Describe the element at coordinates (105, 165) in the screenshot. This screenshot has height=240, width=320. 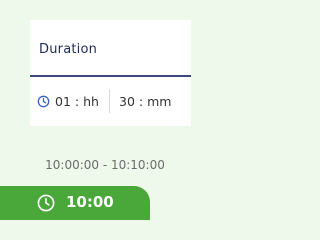
I see `time-range-text: 10:00:00 - 10:10:00` at that location.